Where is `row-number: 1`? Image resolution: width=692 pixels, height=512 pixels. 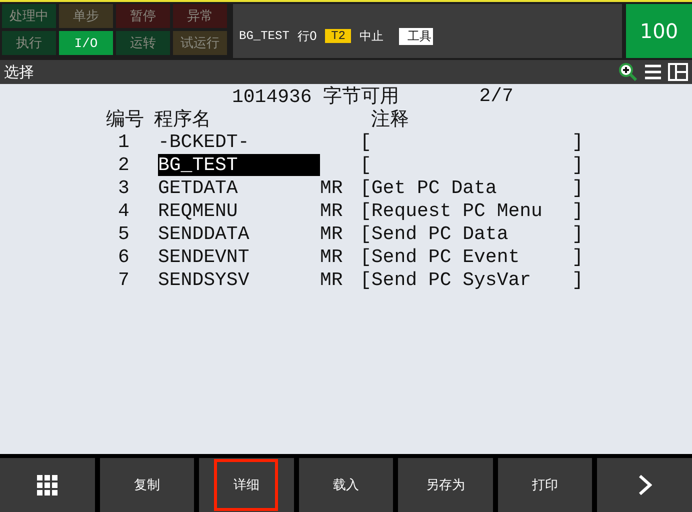
row-number: 1 is located at coordinates (123, 141).